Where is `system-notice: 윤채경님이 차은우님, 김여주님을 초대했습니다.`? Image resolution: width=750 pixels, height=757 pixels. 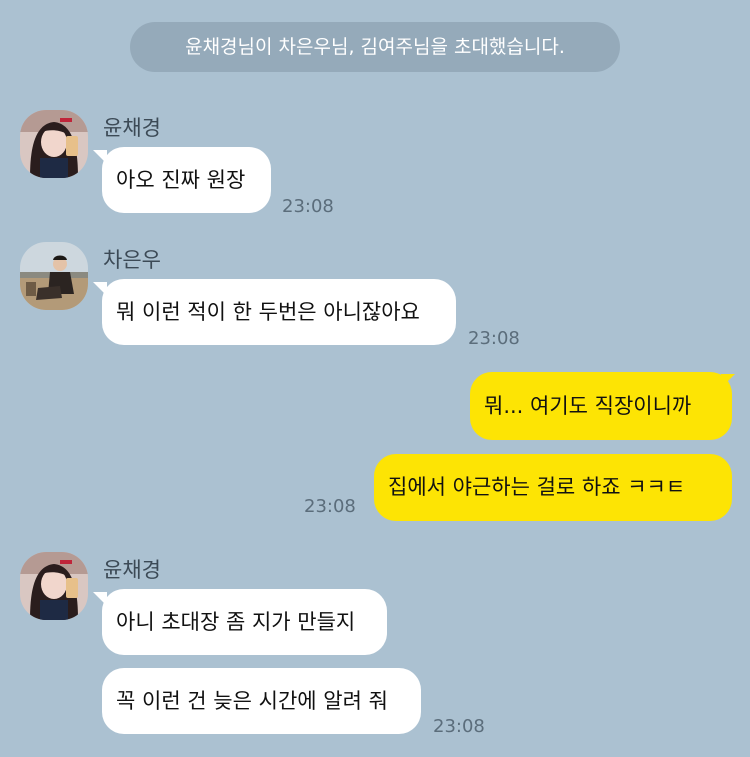
system-notice: 윤채경님이 차은우님, 김여주님을 초대했습니다. is located at coordinates (375, 47).